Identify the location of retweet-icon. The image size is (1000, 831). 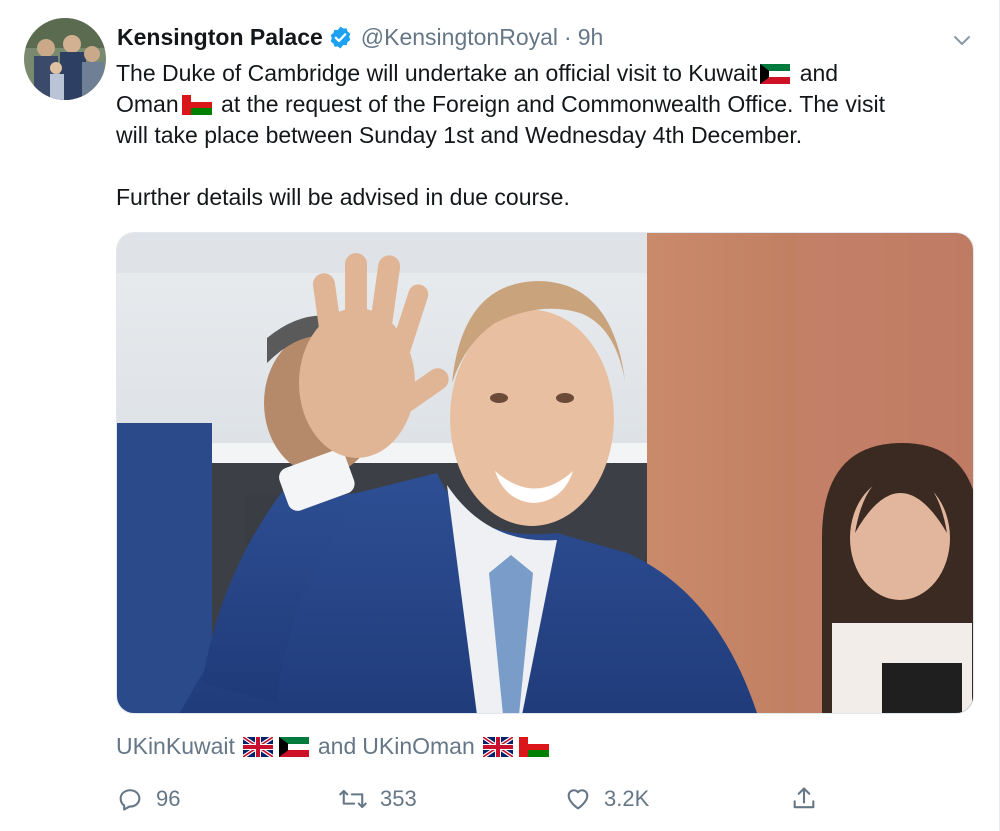
(353, 799).